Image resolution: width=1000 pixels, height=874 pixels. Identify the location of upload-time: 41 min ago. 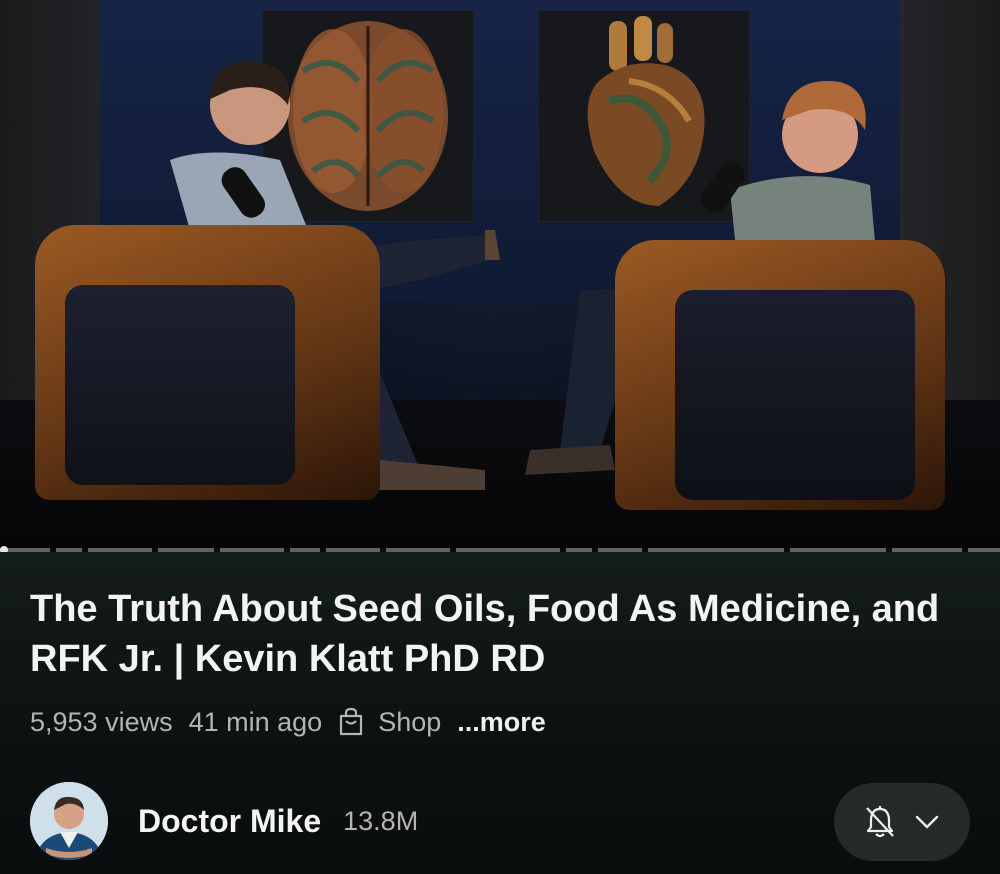
(255, 721).